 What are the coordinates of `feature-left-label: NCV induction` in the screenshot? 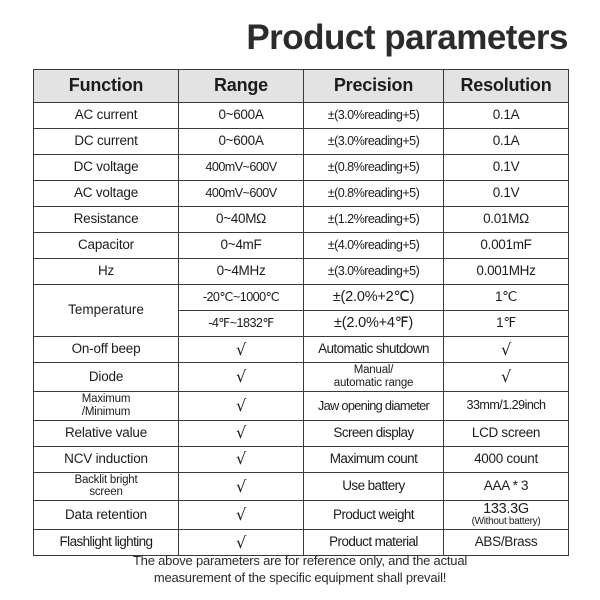 It's located at (106, 459).